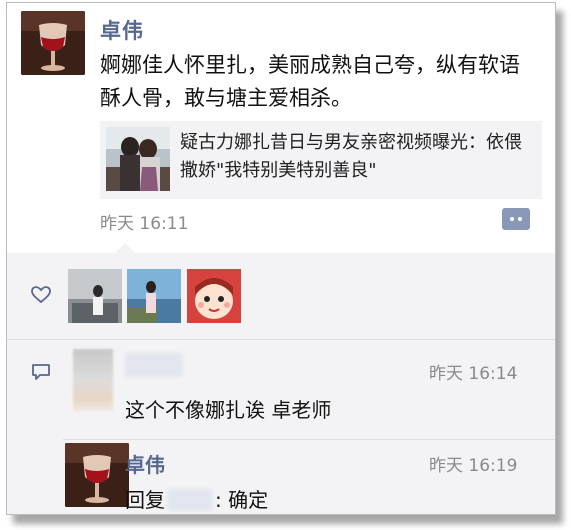  Describe the element at coordinates (154, 365) in the screenshot. I see `commenter-name-blurred` at that location.